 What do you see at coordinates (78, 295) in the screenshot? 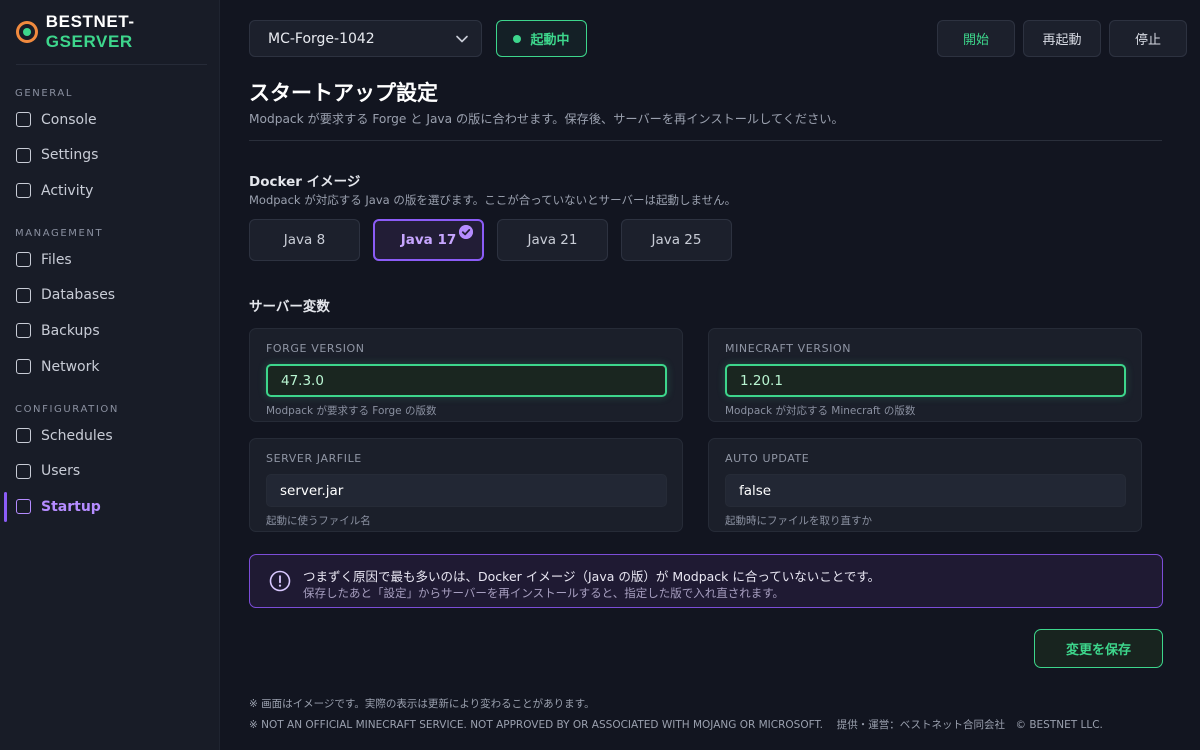
I see `sidebar-item-label: Databases` at bounding box center [78, 295].